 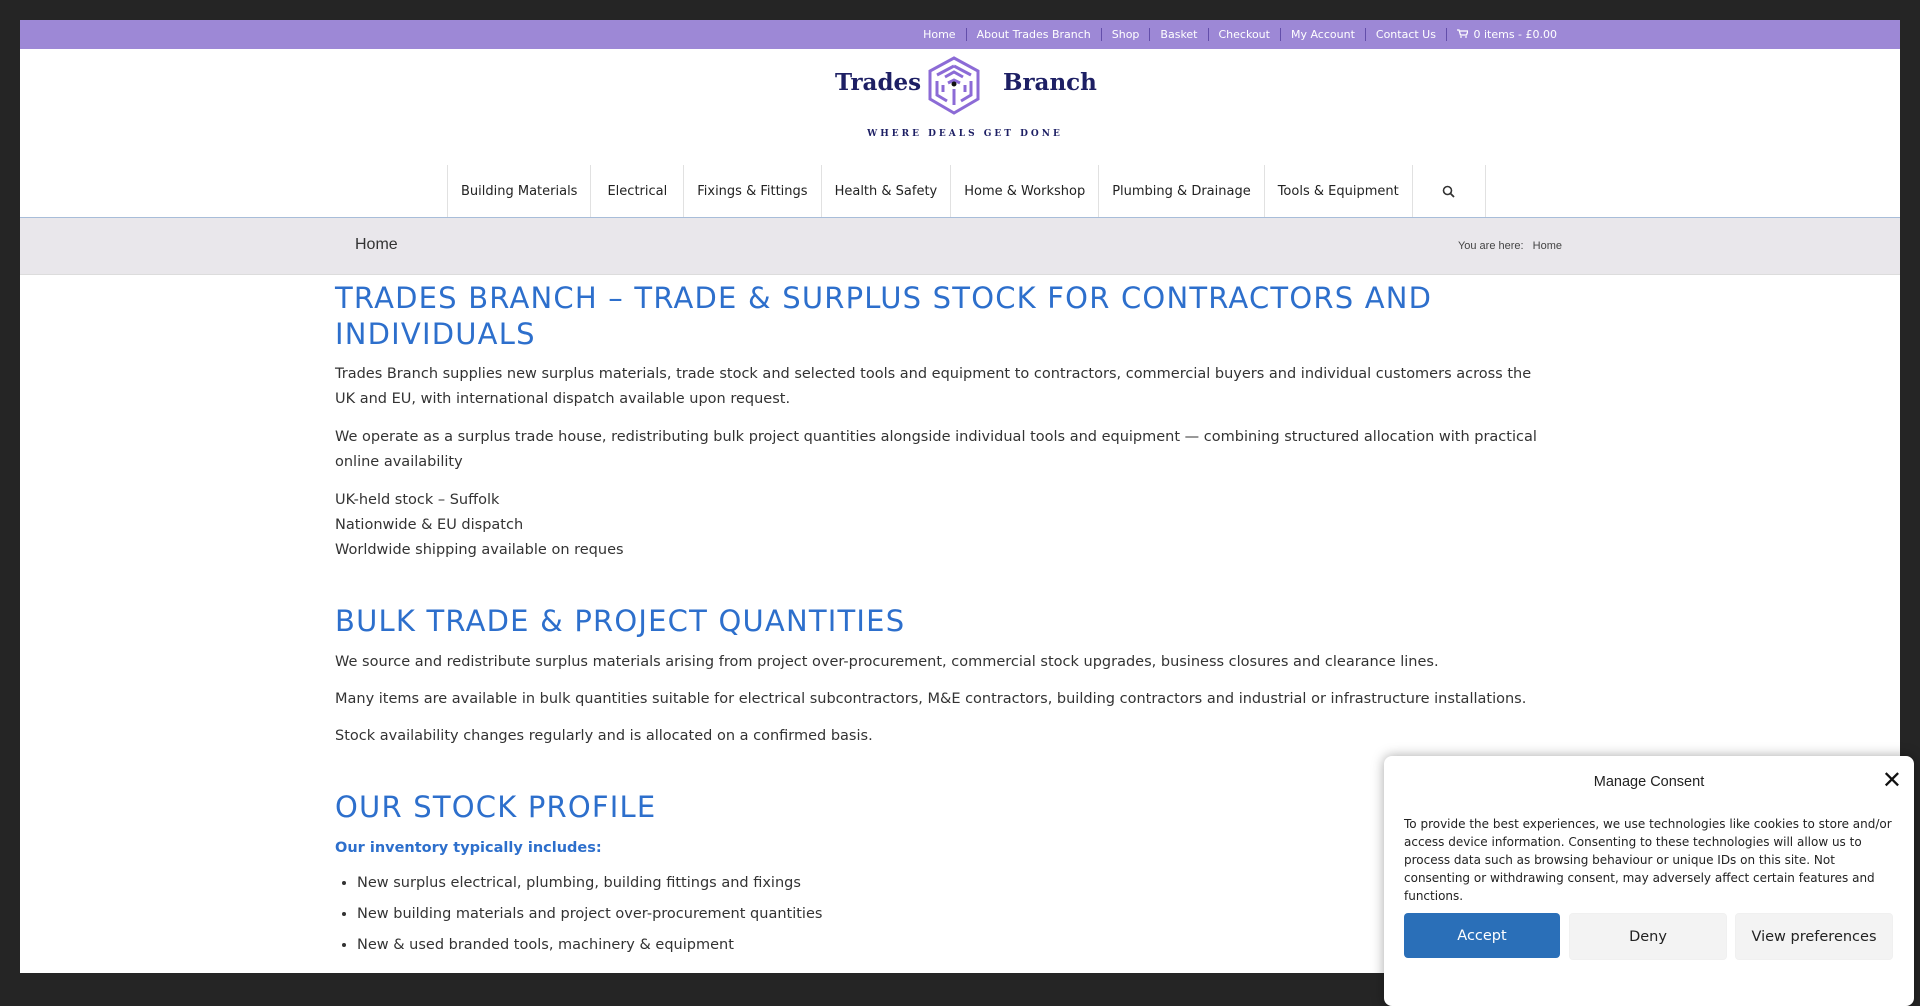 What do you see at coordinates (1181, 191) in the screenshot?
I see `nav-plumbing-drainage: Plumbing & Drainage` at bounding box center [1181, 191].